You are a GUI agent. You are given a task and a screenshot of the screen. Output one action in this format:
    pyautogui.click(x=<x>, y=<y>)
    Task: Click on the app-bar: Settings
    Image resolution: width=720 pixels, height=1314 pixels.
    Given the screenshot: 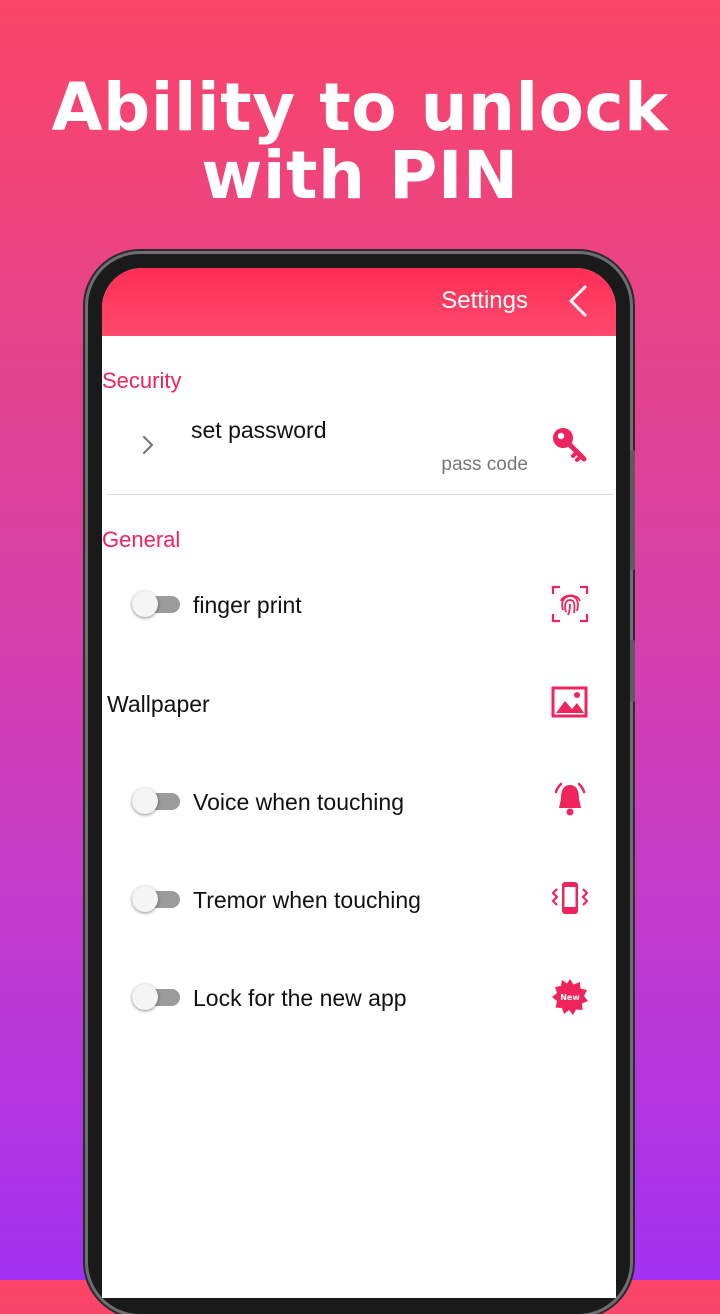 What is the action you would take?
    pyautogui.click(x=359, y=302)
    